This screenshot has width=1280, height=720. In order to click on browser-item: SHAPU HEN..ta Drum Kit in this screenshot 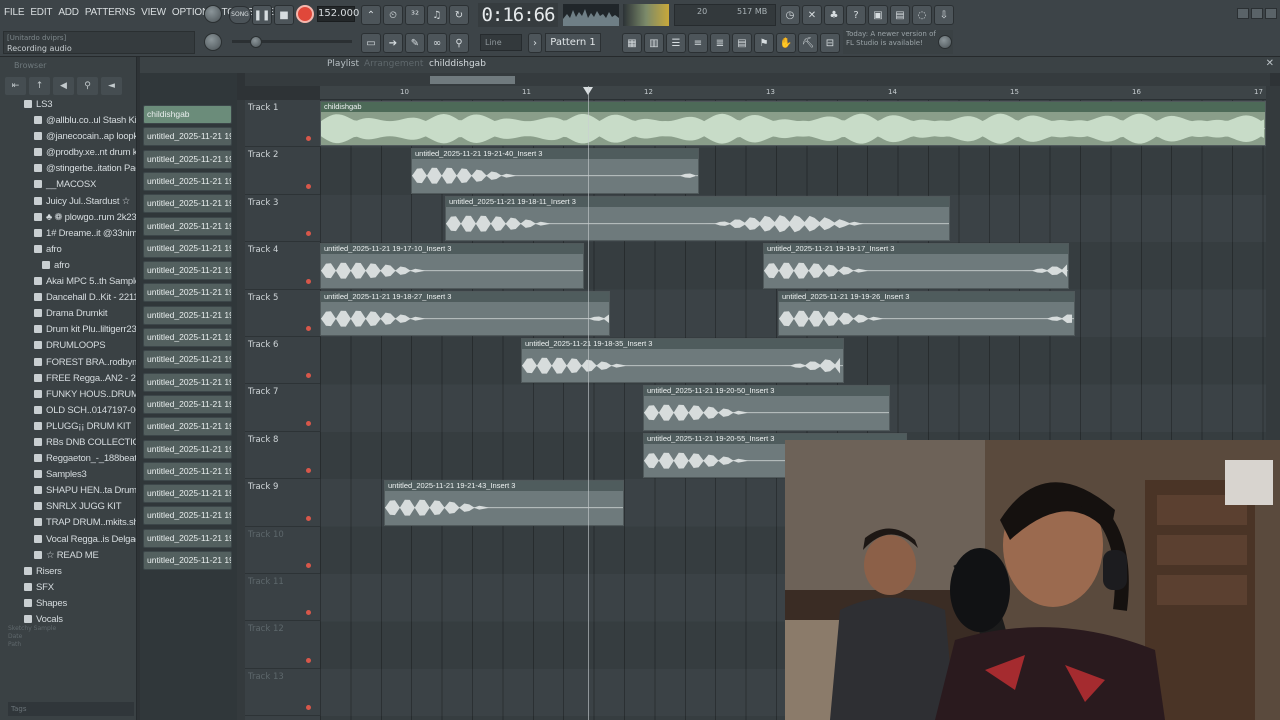, I will do `click(68, 491)`.